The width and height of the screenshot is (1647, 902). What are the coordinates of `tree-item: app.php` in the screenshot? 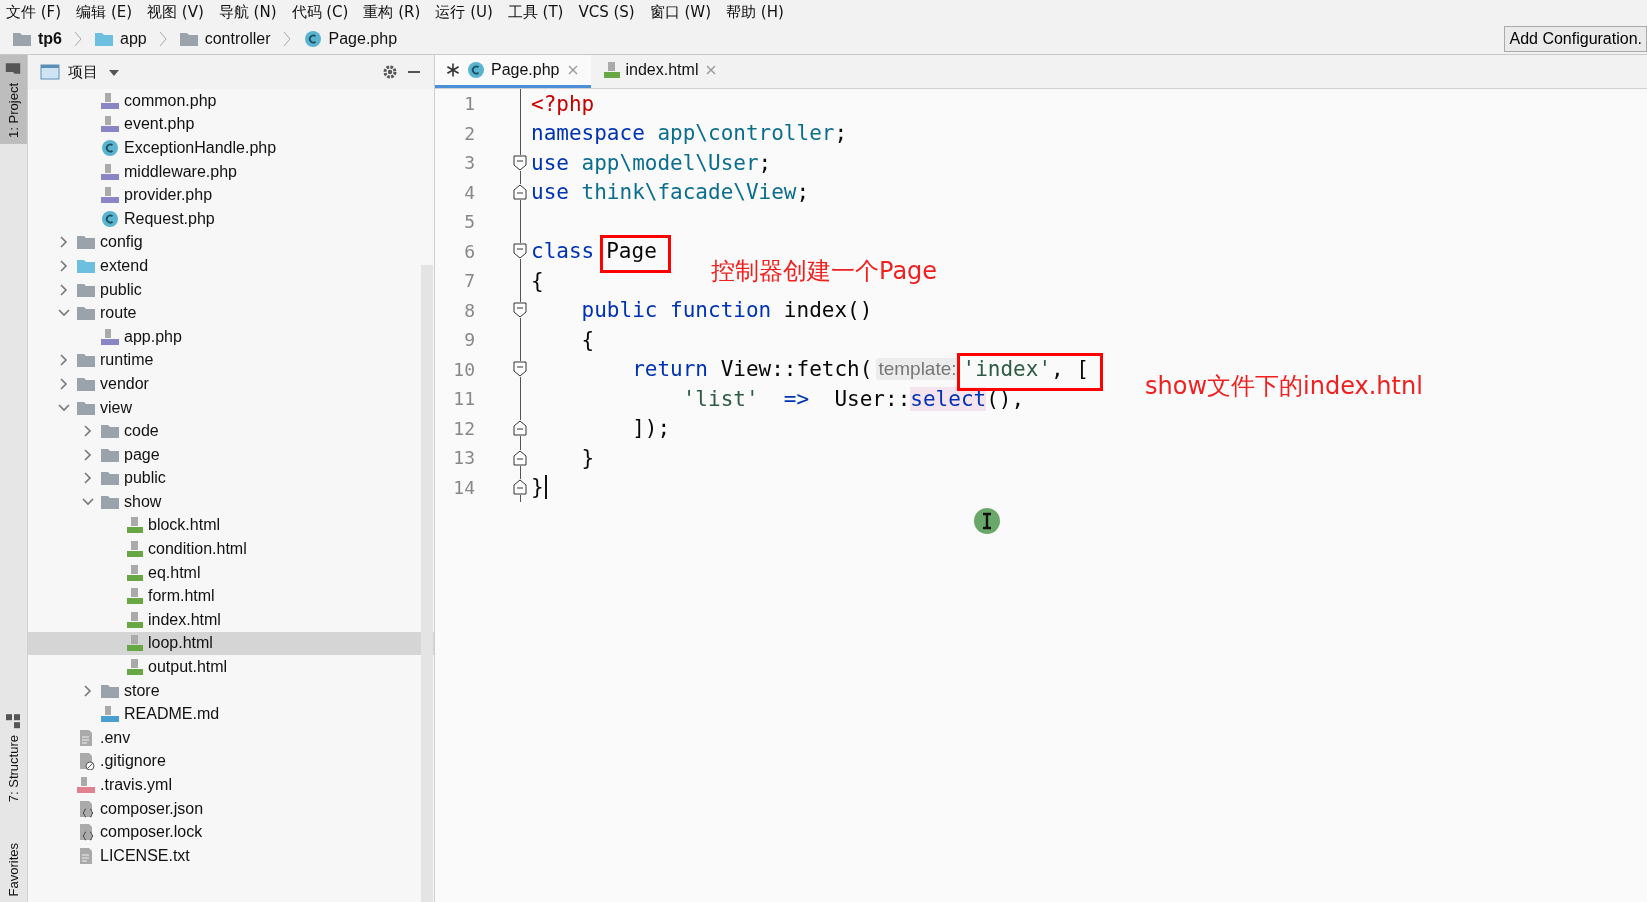 It's located at (224, 336).